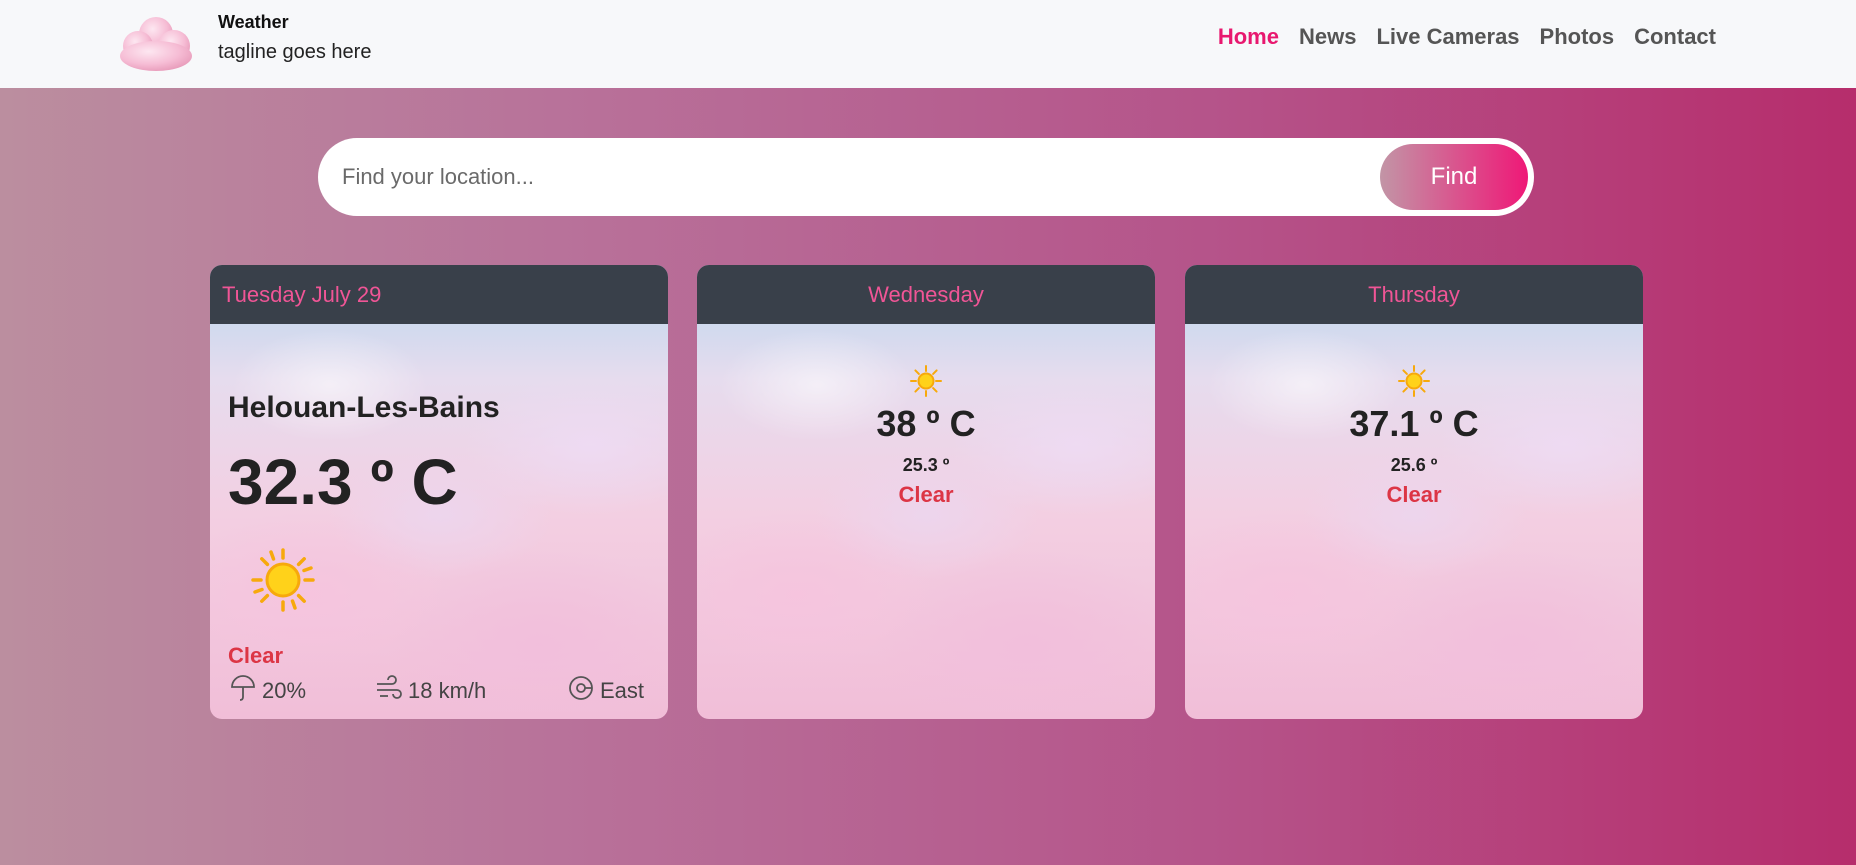 The width and height of the screenshot is (1856, 865). What do you see at coordinates (1414, 294) in the screenshot?
I see `forecast-day: Thursday` at bounding box center [1414, 294].